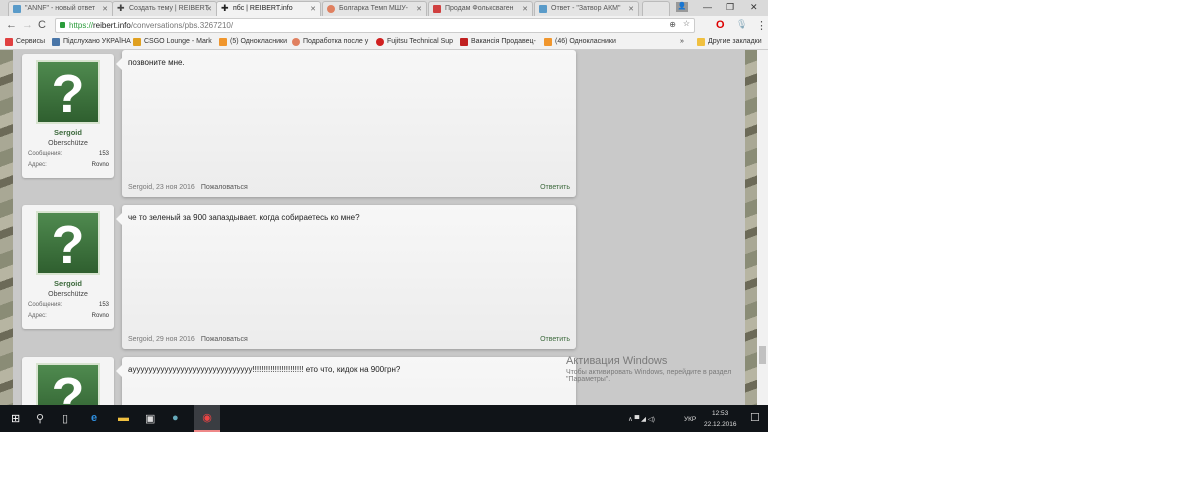 The height and width of the screenshot is (482, 1200). What do you see at coordinates (690, 419) in the screenshot?
I see `language-indicator: УКР` at bounding box center [690, 419].